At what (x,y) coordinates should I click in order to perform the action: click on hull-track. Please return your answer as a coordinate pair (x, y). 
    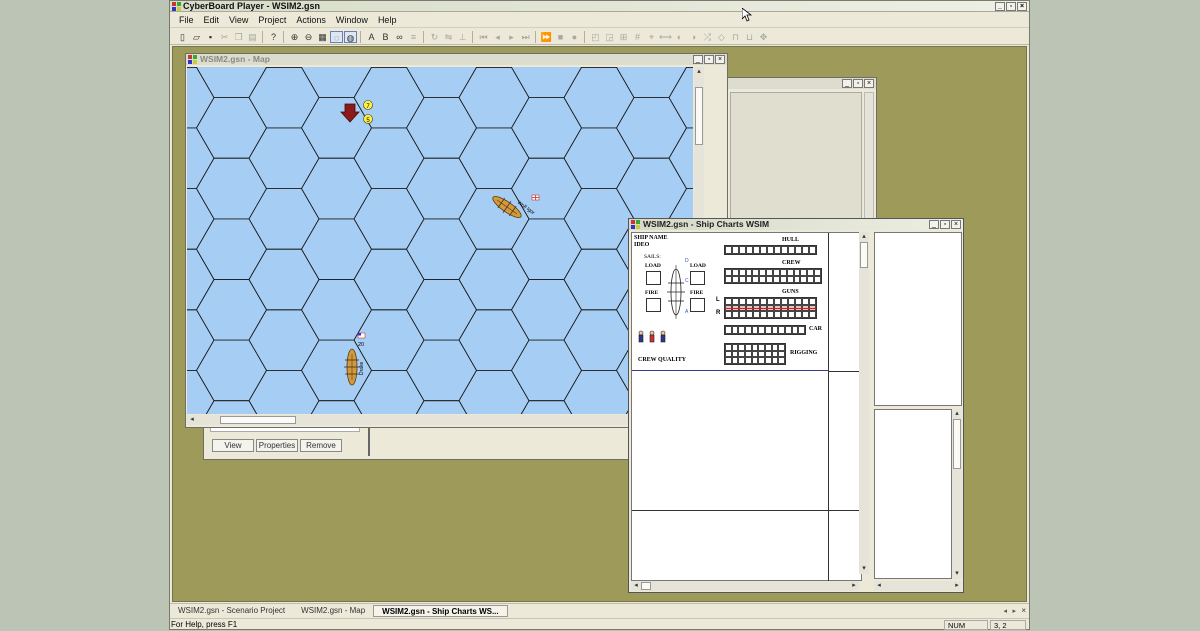
    Looking at the image, I should click on (770, 250).